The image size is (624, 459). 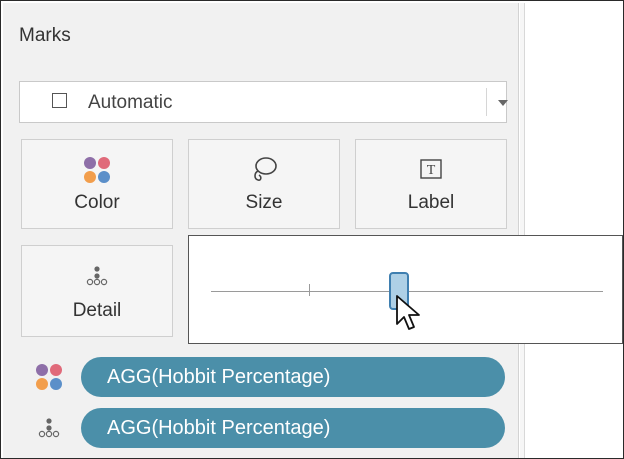 I want to click on label-card: T Label, so click(x=431, y=184).